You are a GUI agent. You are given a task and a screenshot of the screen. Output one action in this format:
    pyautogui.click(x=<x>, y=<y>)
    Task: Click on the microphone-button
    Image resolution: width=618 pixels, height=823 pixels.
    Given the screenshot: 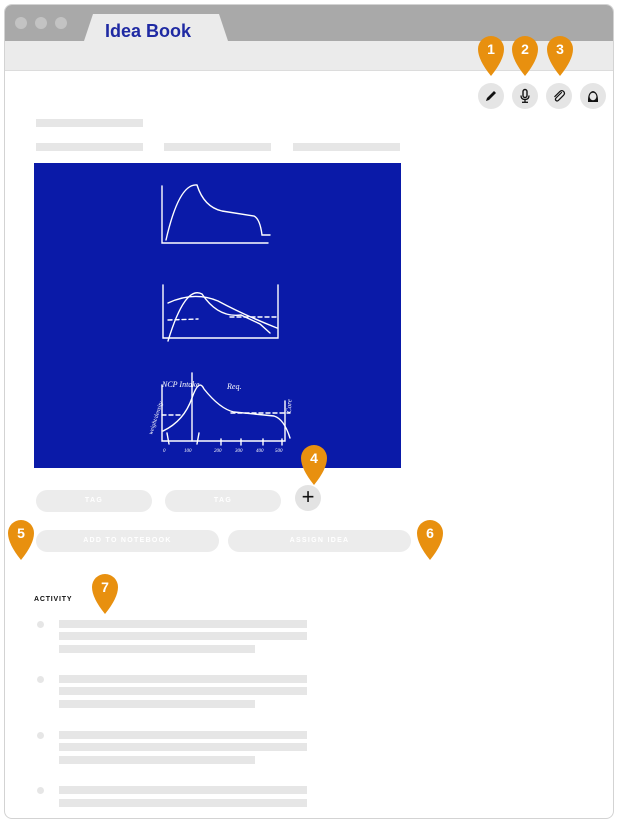 What is the action you would take?
    pyautogui.click(x=525, y=96)
    